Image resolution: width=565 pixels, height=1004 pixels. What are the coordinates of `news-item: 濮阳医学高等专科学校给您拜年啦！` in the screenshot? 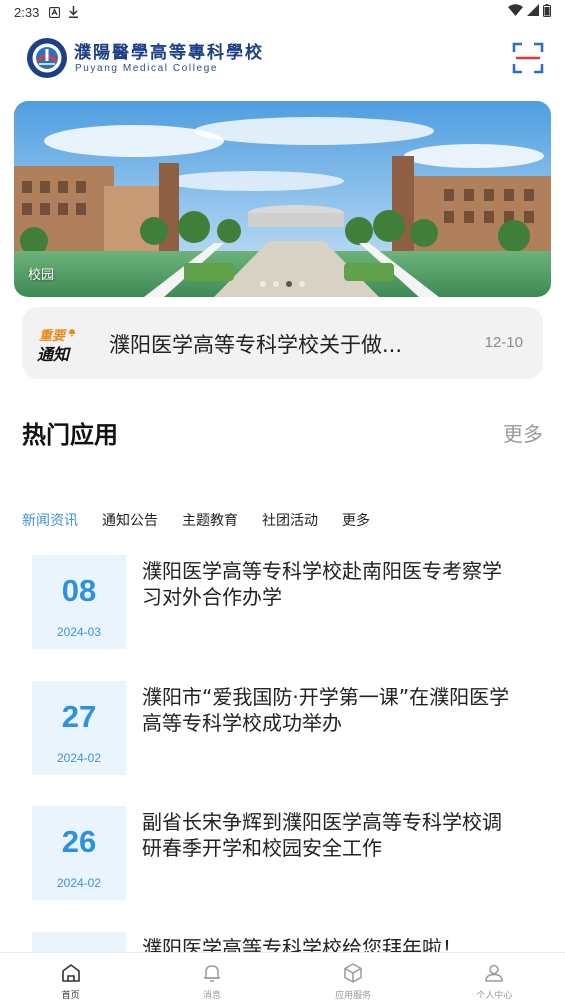 It's located at (287, 942).